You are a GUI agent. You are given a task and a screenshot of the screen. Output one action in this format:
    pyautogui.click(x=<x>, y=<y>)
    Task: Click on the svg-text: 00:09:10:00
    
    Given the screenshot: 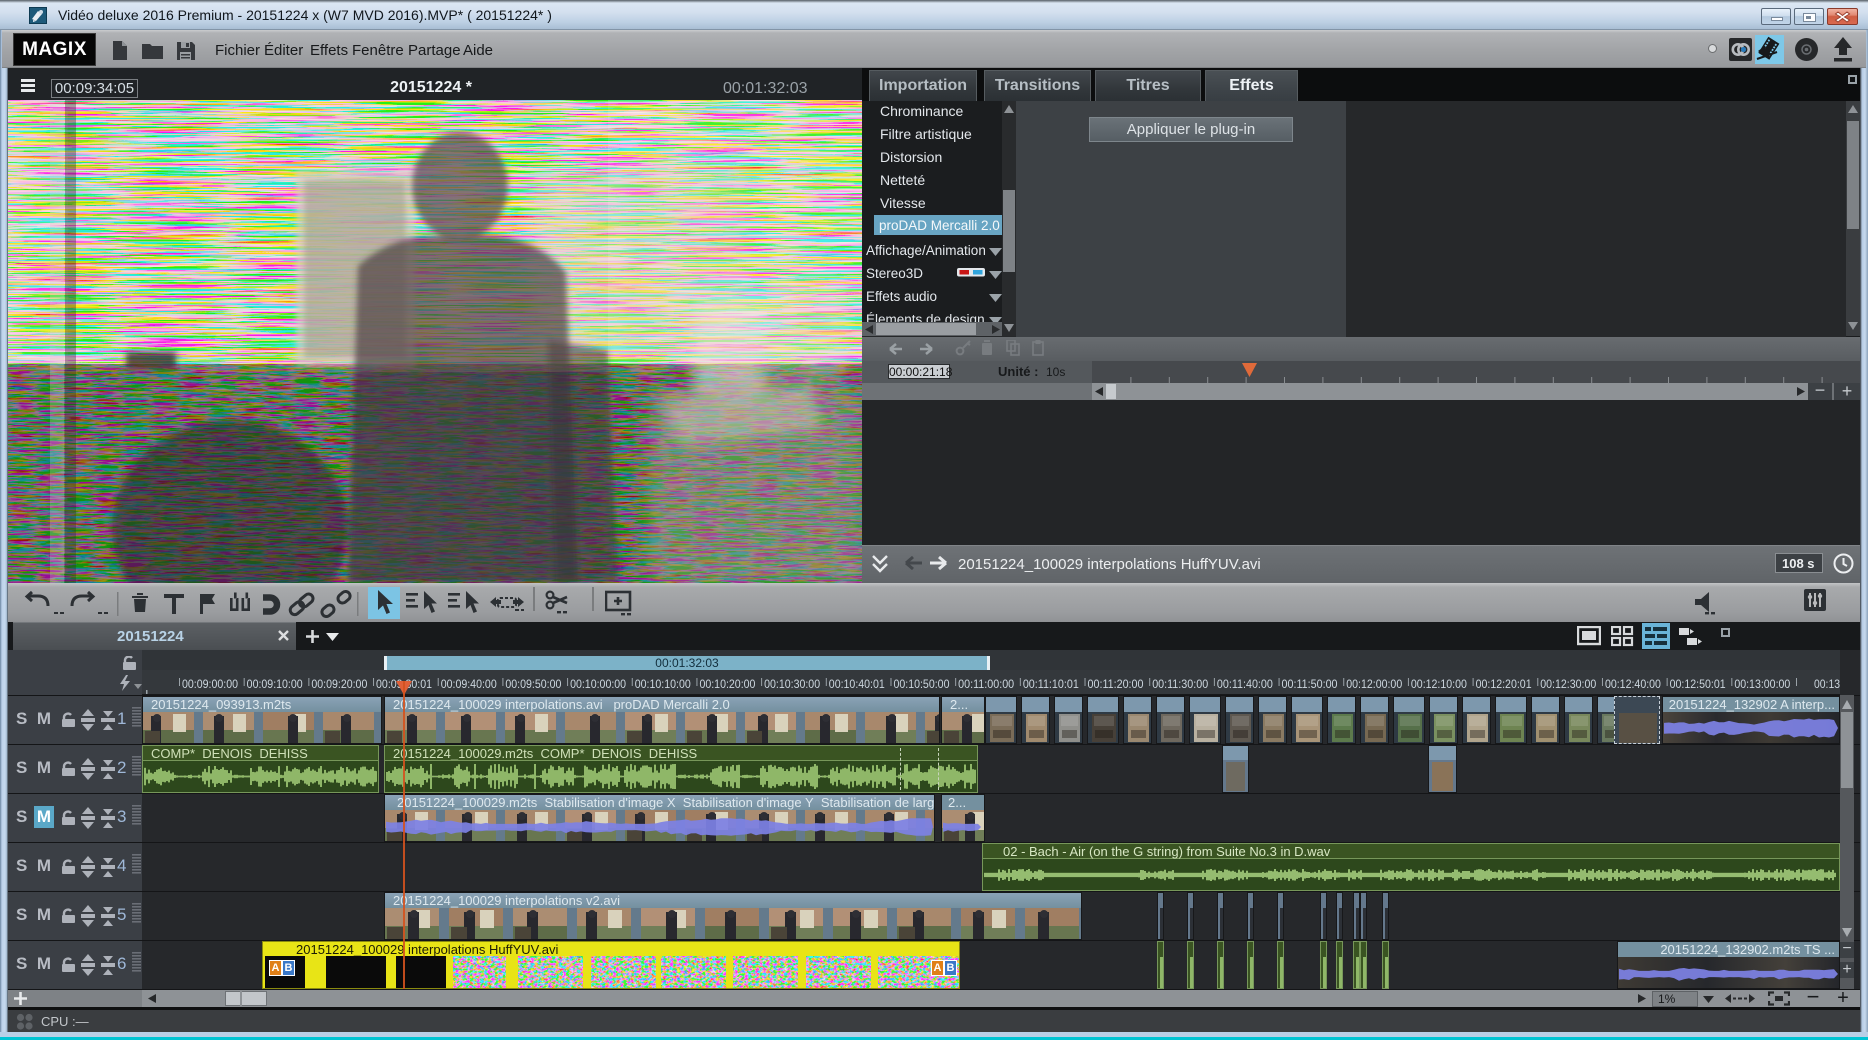 What is the action you would take?
    pyautogui.click(x=275, y=684)
    